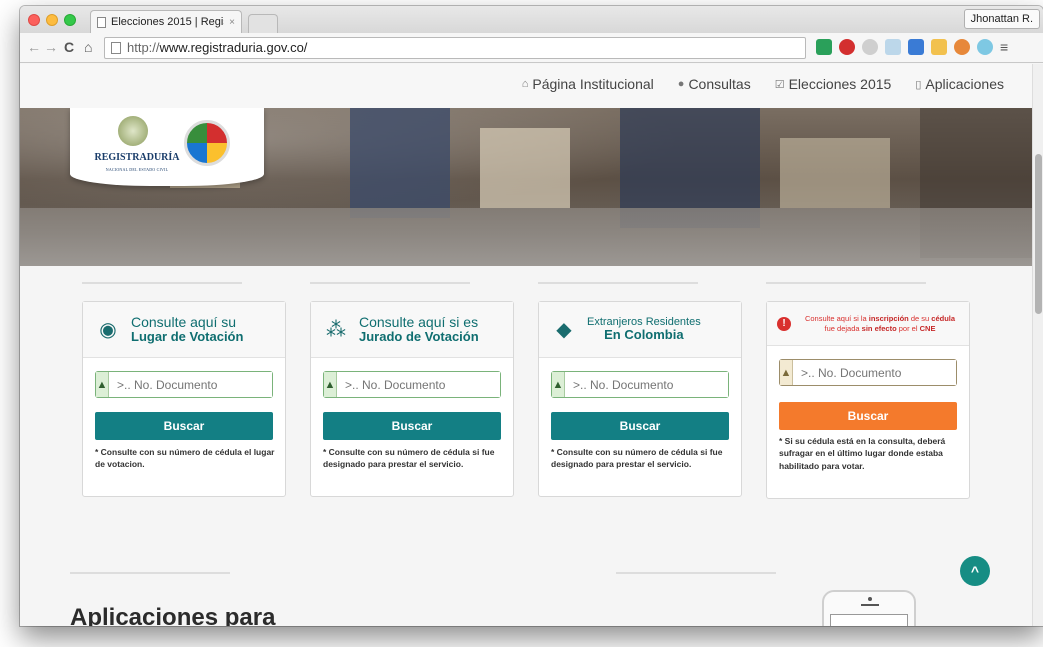 This screenshot has height=647, width=1043. Describe the element at coordinates (207, 143) in the screenshot. I see `elecciones-2015-badge` at that location.